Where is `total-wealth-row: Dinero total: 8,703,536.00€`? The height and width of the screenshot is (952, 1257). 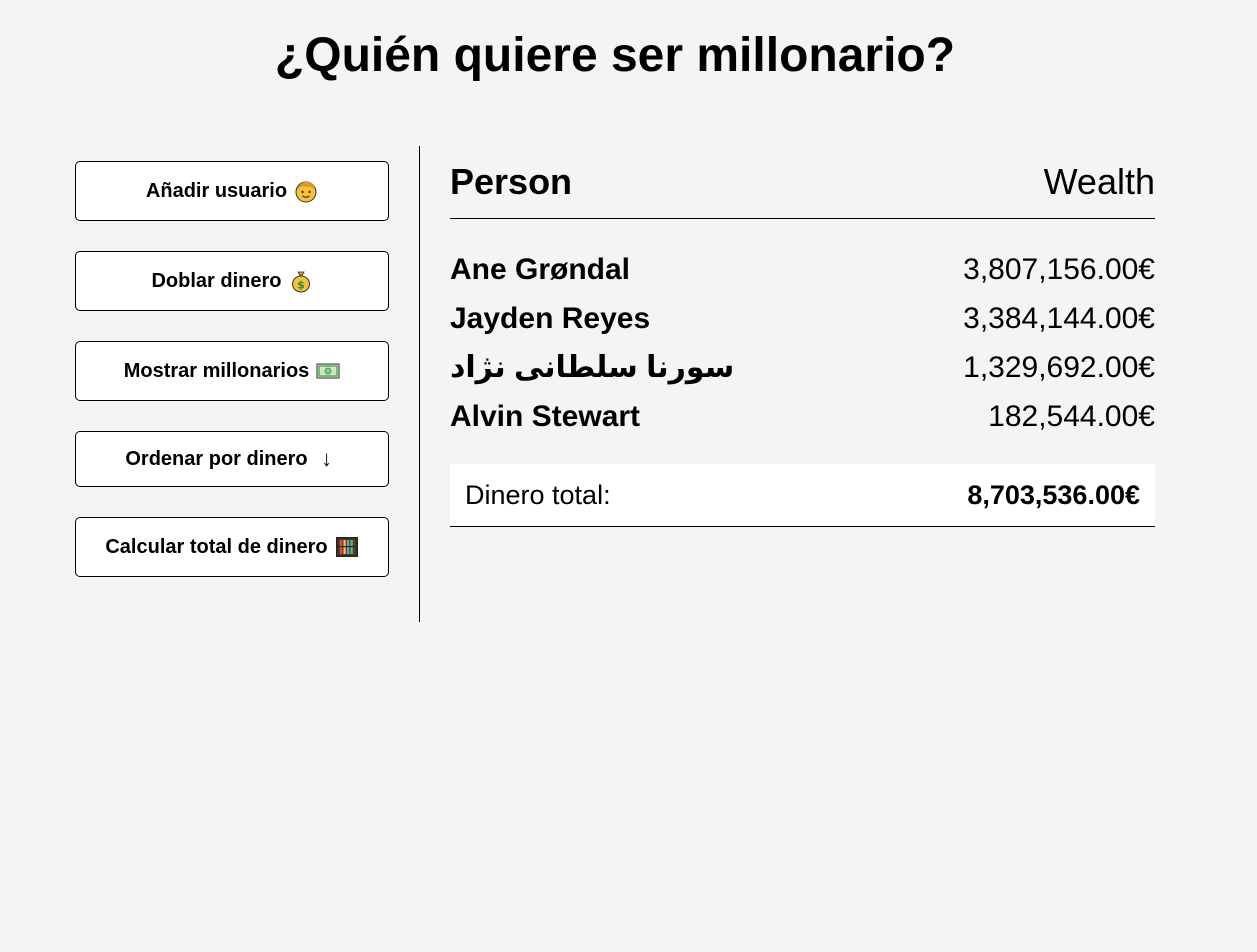 total-wealth-row: Dinero total: 8,703,536.00€ is located at coordinates (802, 495).